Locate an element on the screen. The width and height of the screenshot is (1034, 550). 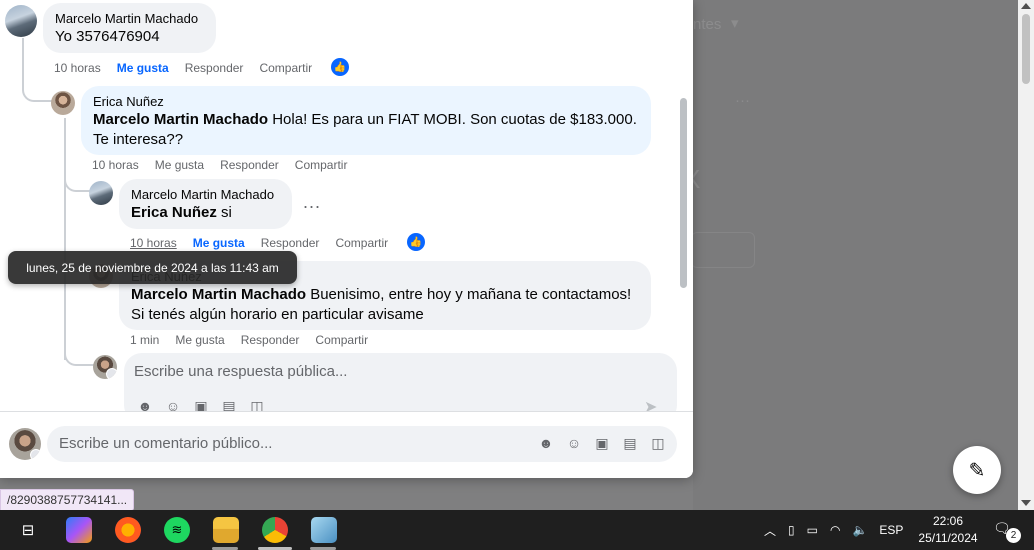
compose-icon: ✎ is located at coordinates (977, 470).